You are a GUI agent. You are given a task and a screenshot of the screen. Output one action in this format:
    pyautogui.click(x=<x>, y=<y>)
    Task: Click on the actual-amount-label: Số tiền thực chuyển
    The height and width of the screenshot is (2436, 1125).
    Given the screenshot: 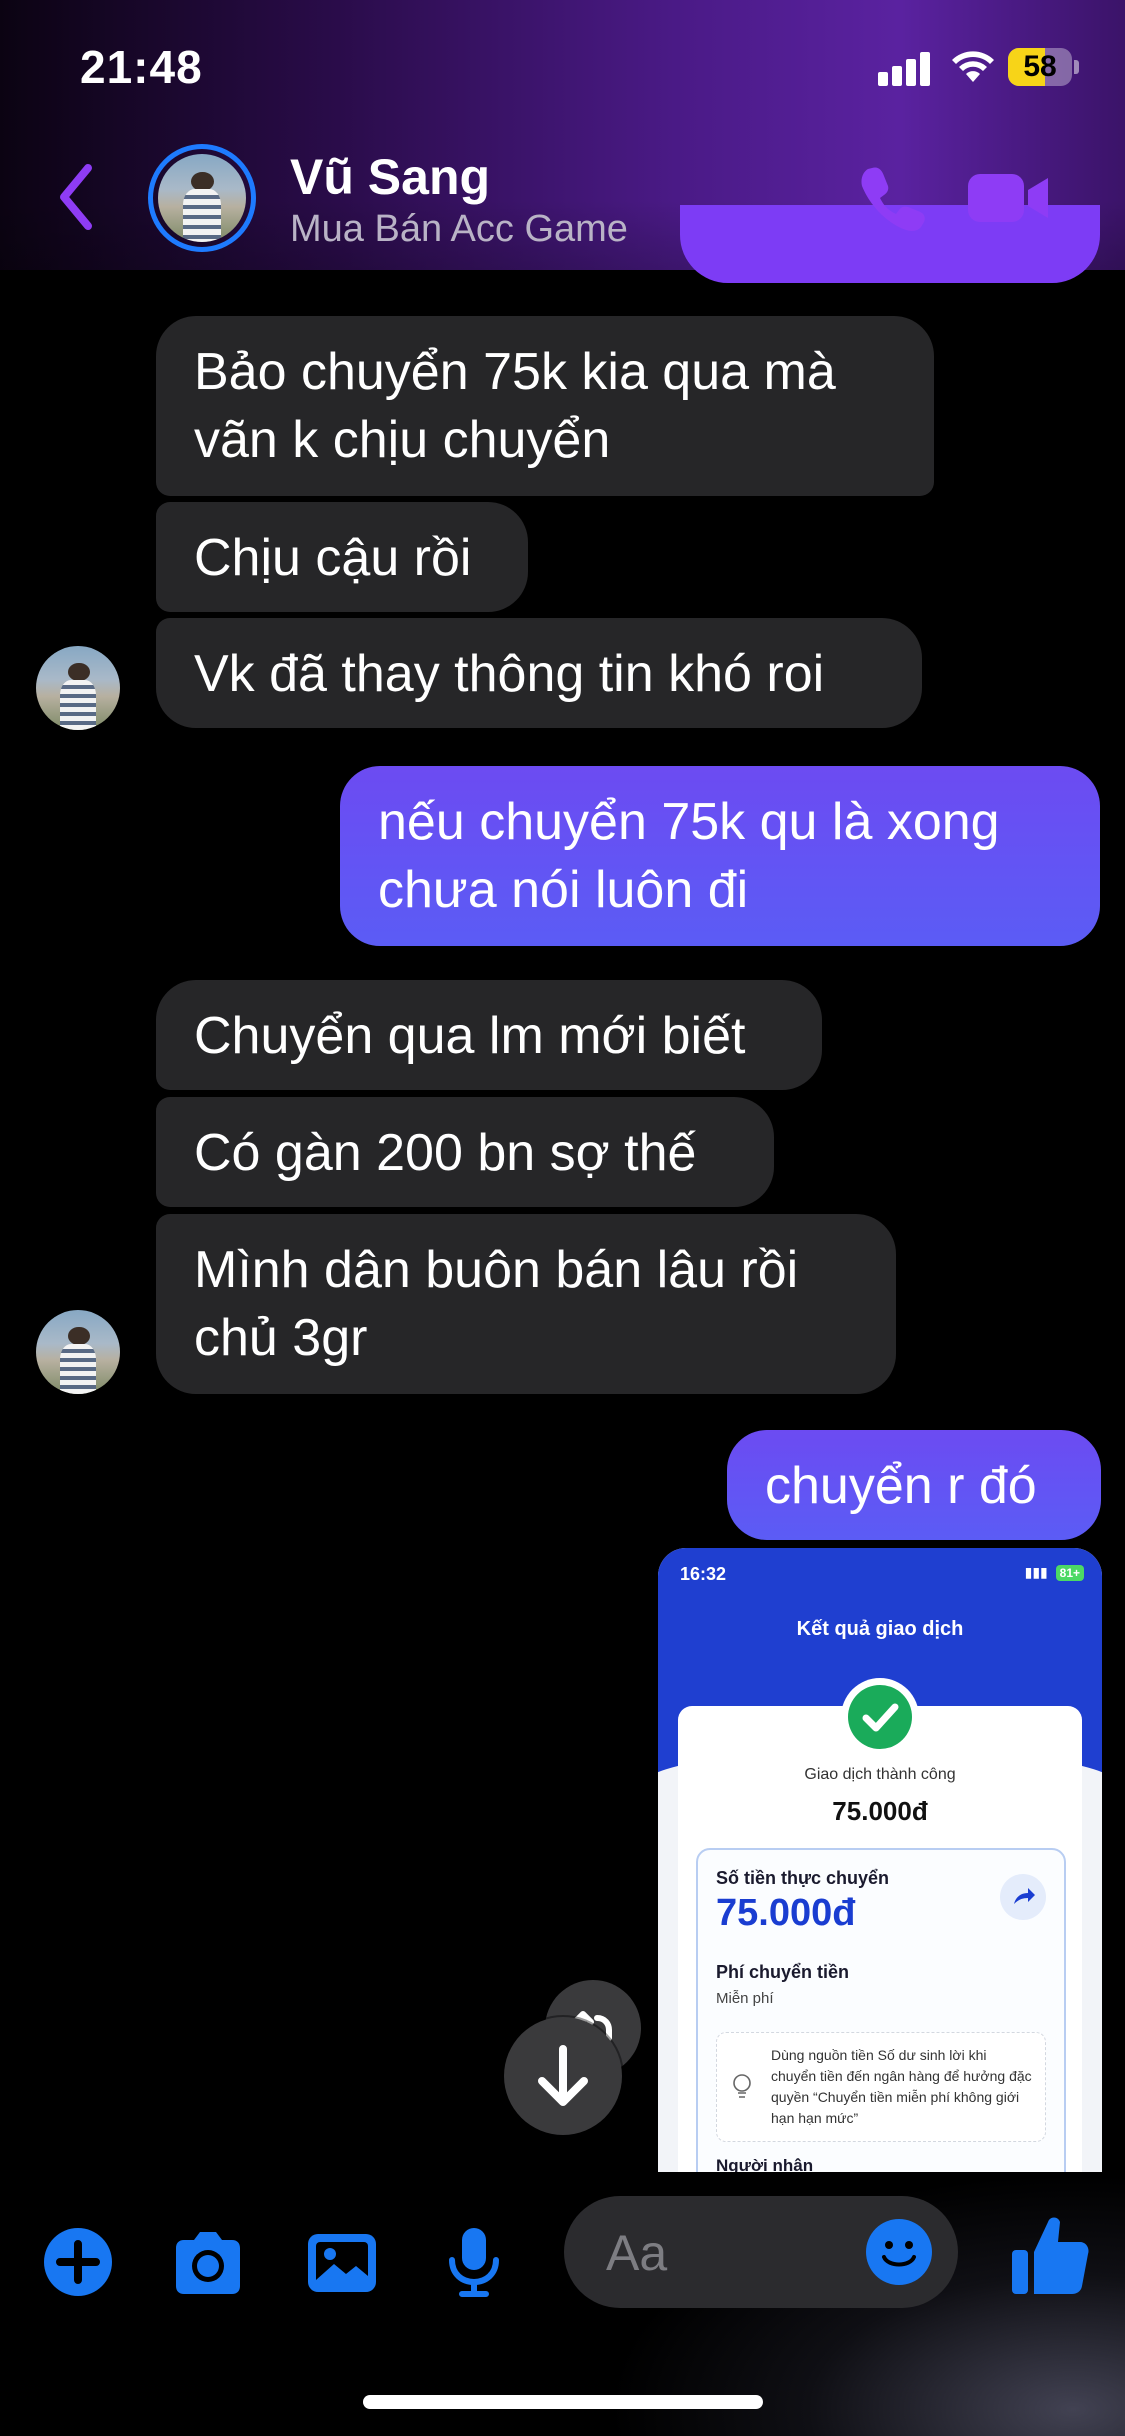 What is the action you would take?
    pyautogui.click(x=803, y=1878)
    